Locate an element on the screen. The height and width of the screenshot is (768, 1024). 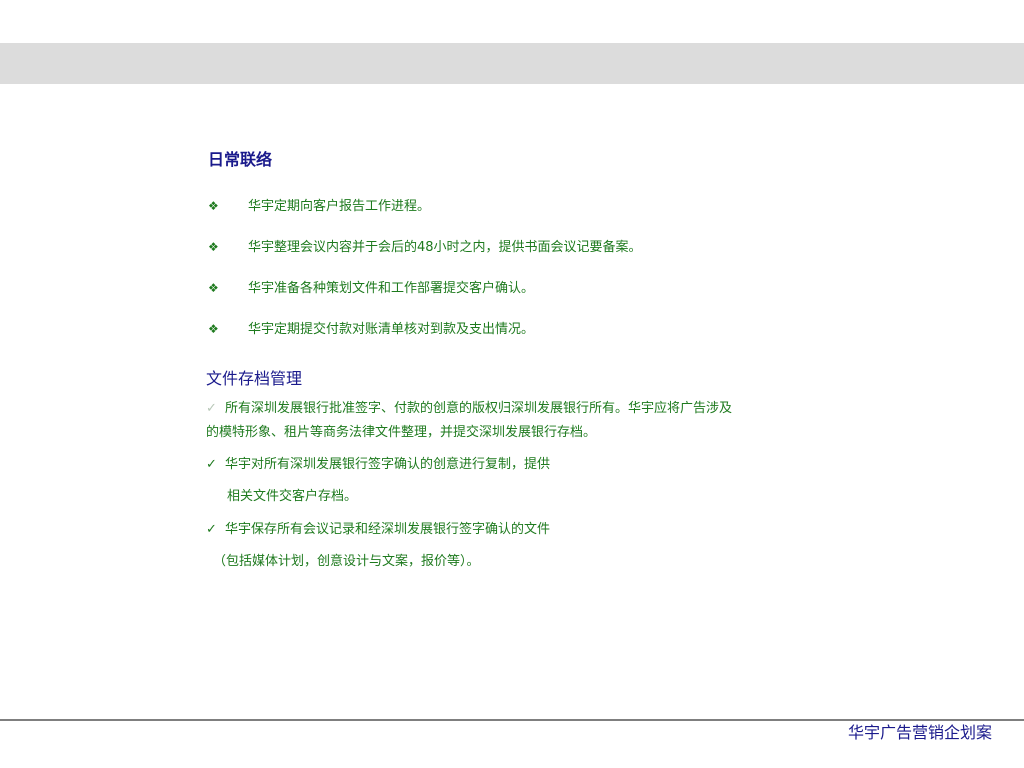
daily-item: ❖ 华宇定期提交付款对账清单核对到款及支出情况。 is located at coordinates (371, 329).